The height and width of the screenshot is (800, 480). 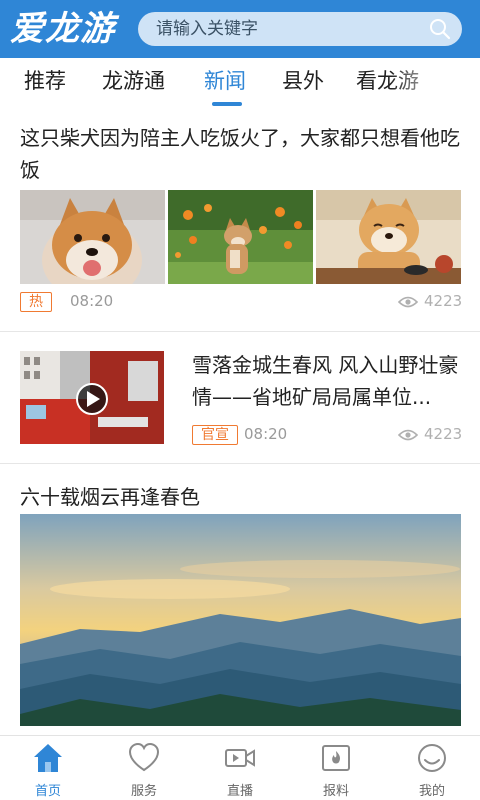 What do you see at coordinates (143, 791) in the screenshot?
I see `nav-label: 服务` at bounding box center [143, 791].